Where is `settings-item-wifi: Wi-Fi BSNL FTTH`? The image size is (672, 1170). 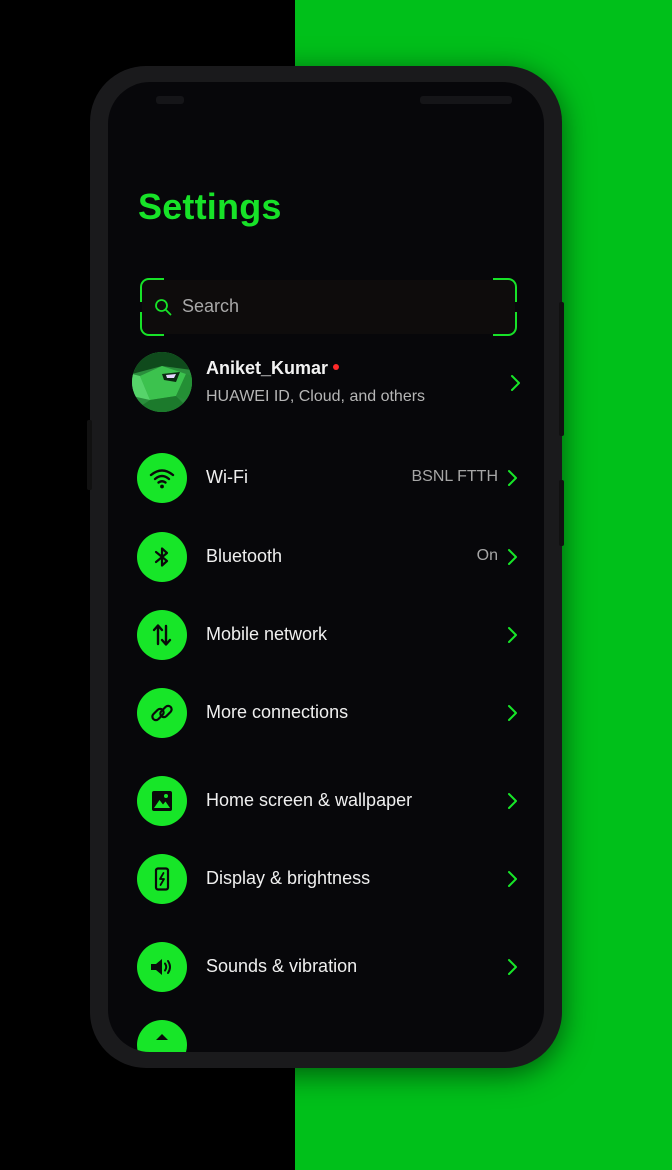 settings-item-wifi: Wi-Fi BSNL FTTH is located at coordinates (326, 478).